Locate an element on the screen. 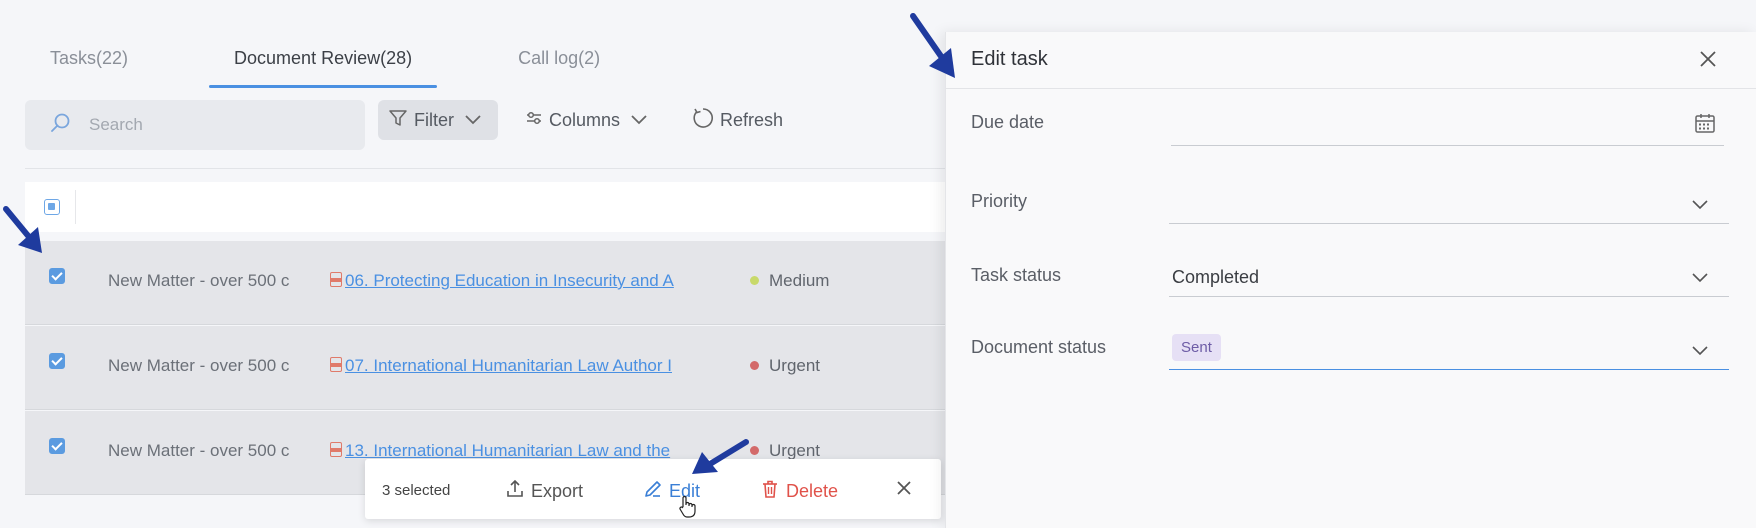 This screenshot has width=1756, height=528. document-status-select: Sent is located at coordinates (1449, 348).